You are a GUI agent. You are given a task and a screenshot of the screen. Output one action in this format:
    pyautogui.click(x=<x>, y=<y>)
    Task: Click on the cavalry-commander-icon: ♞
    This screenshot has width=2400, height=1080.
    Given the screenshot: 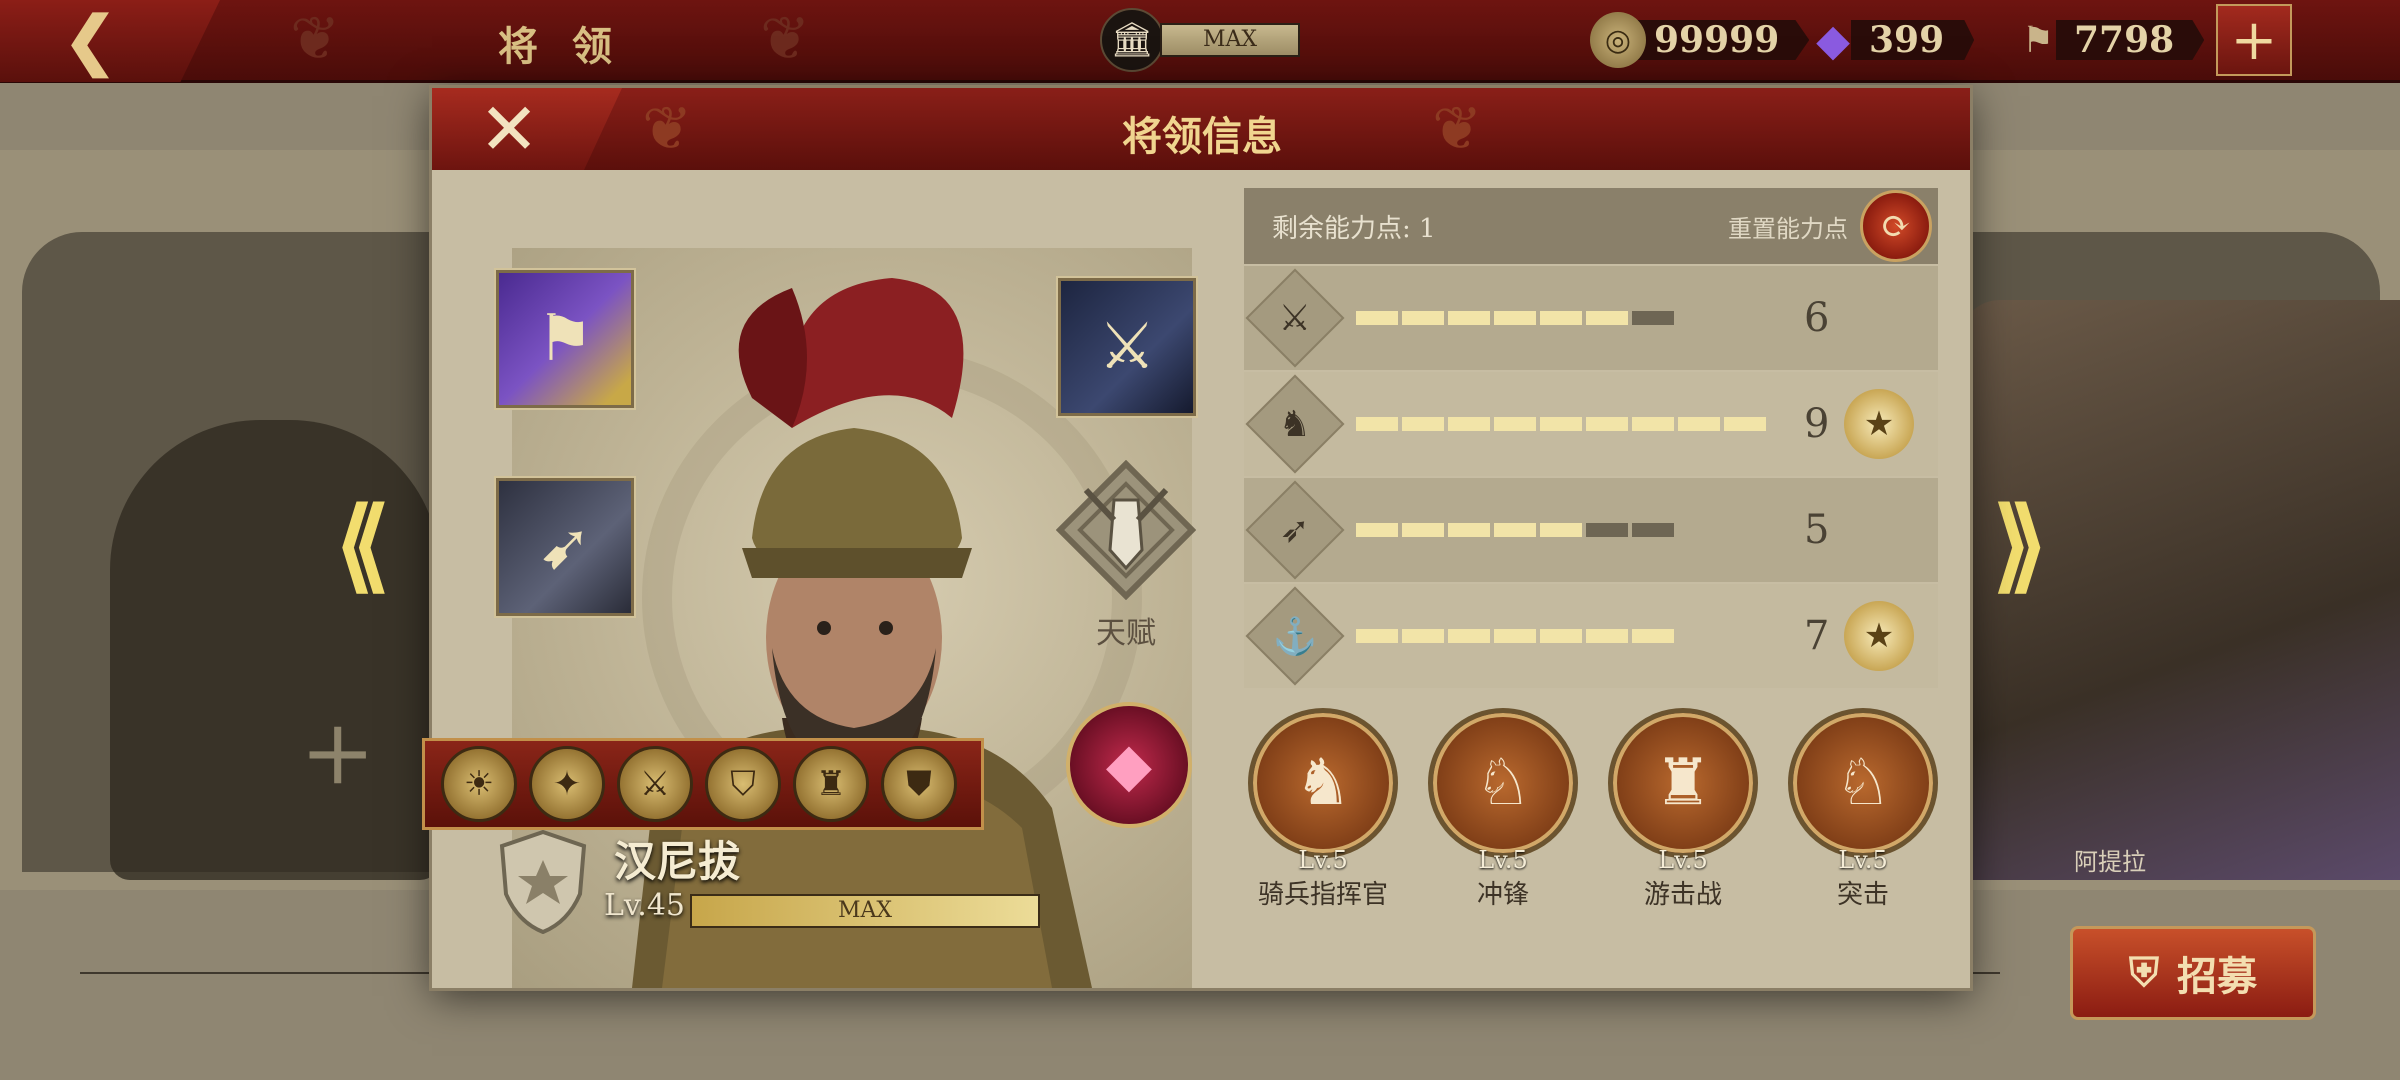 What is the action you would take?
    pyautogui.click(x=1323, y=783)
    